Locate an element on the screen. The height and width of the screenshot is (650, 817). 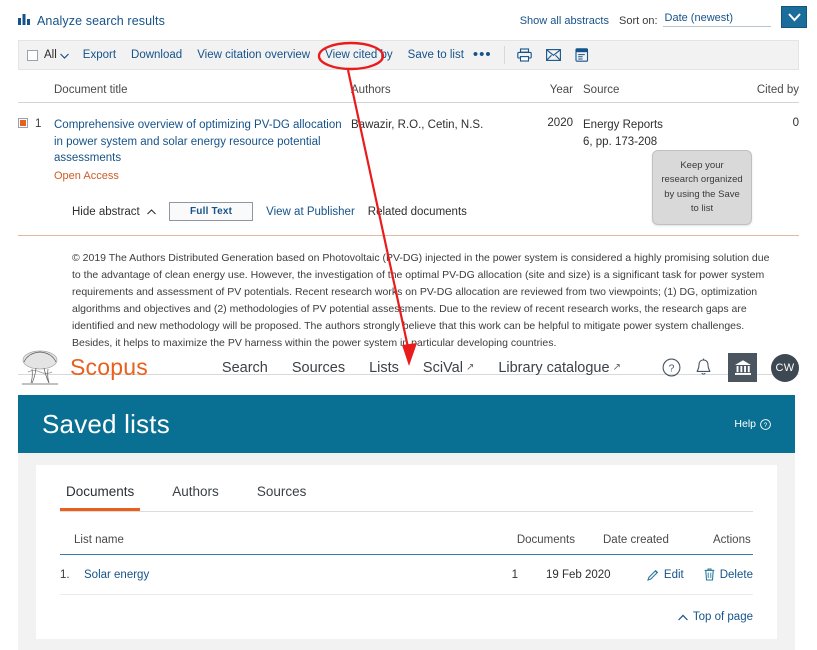
more-options-icon: ••• is located at coordinates (482, 54).